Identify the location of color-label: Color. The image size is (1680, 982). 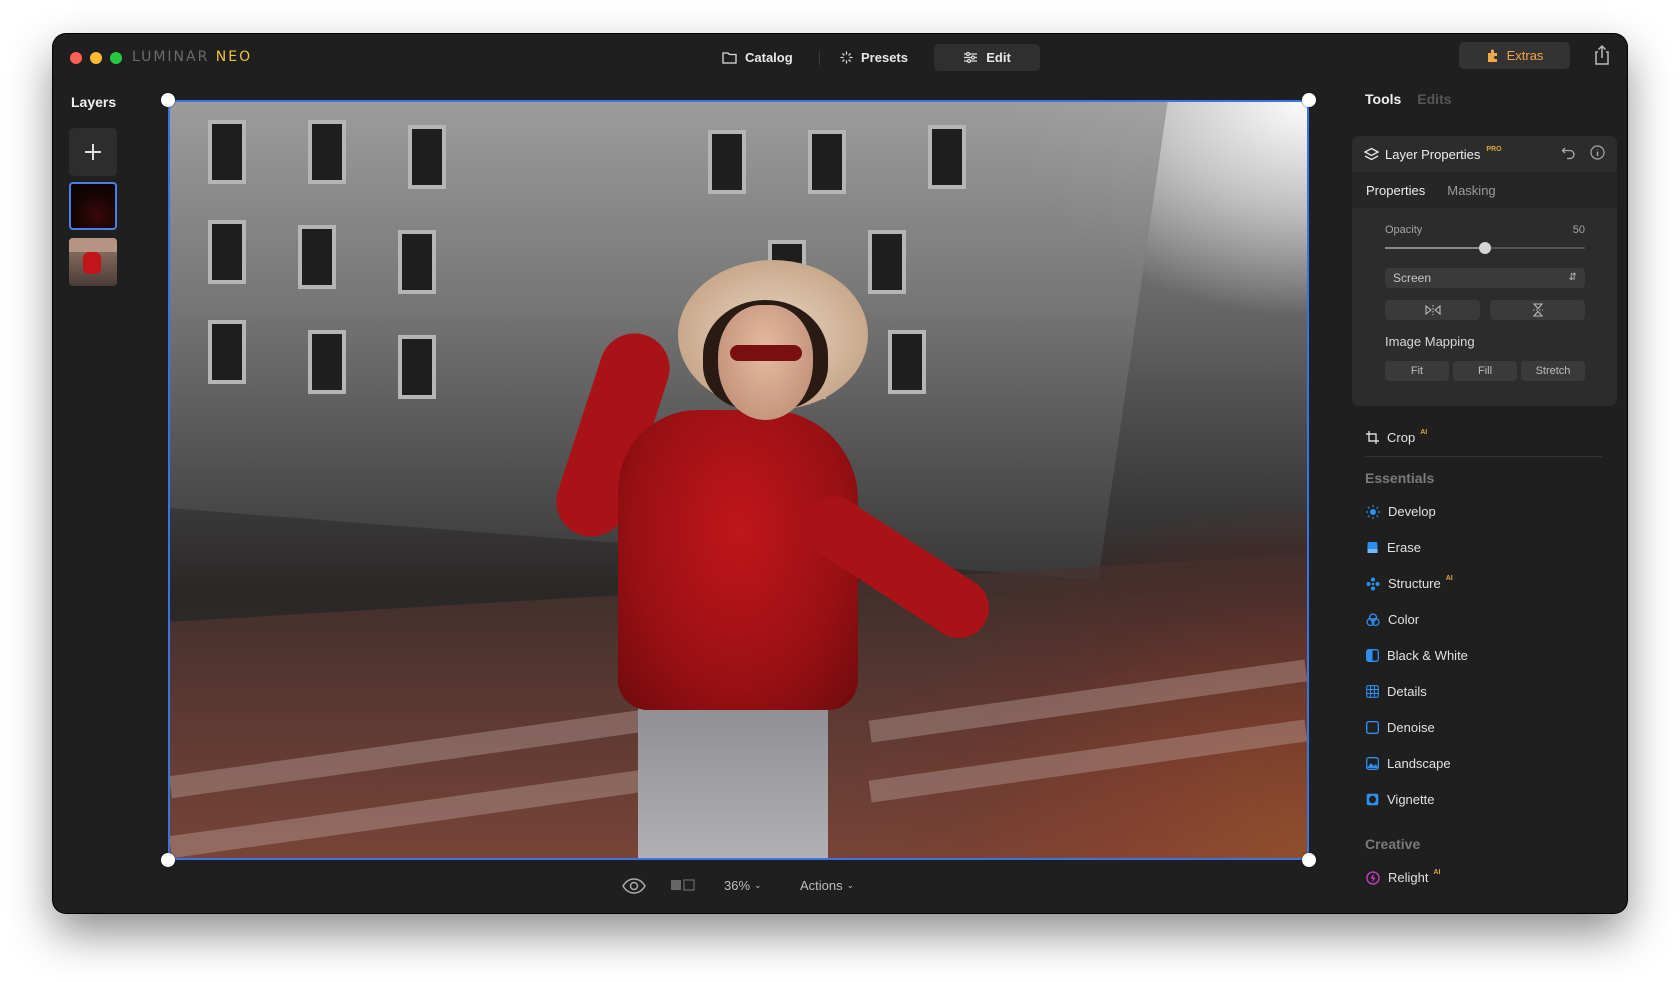
(1404, 619).